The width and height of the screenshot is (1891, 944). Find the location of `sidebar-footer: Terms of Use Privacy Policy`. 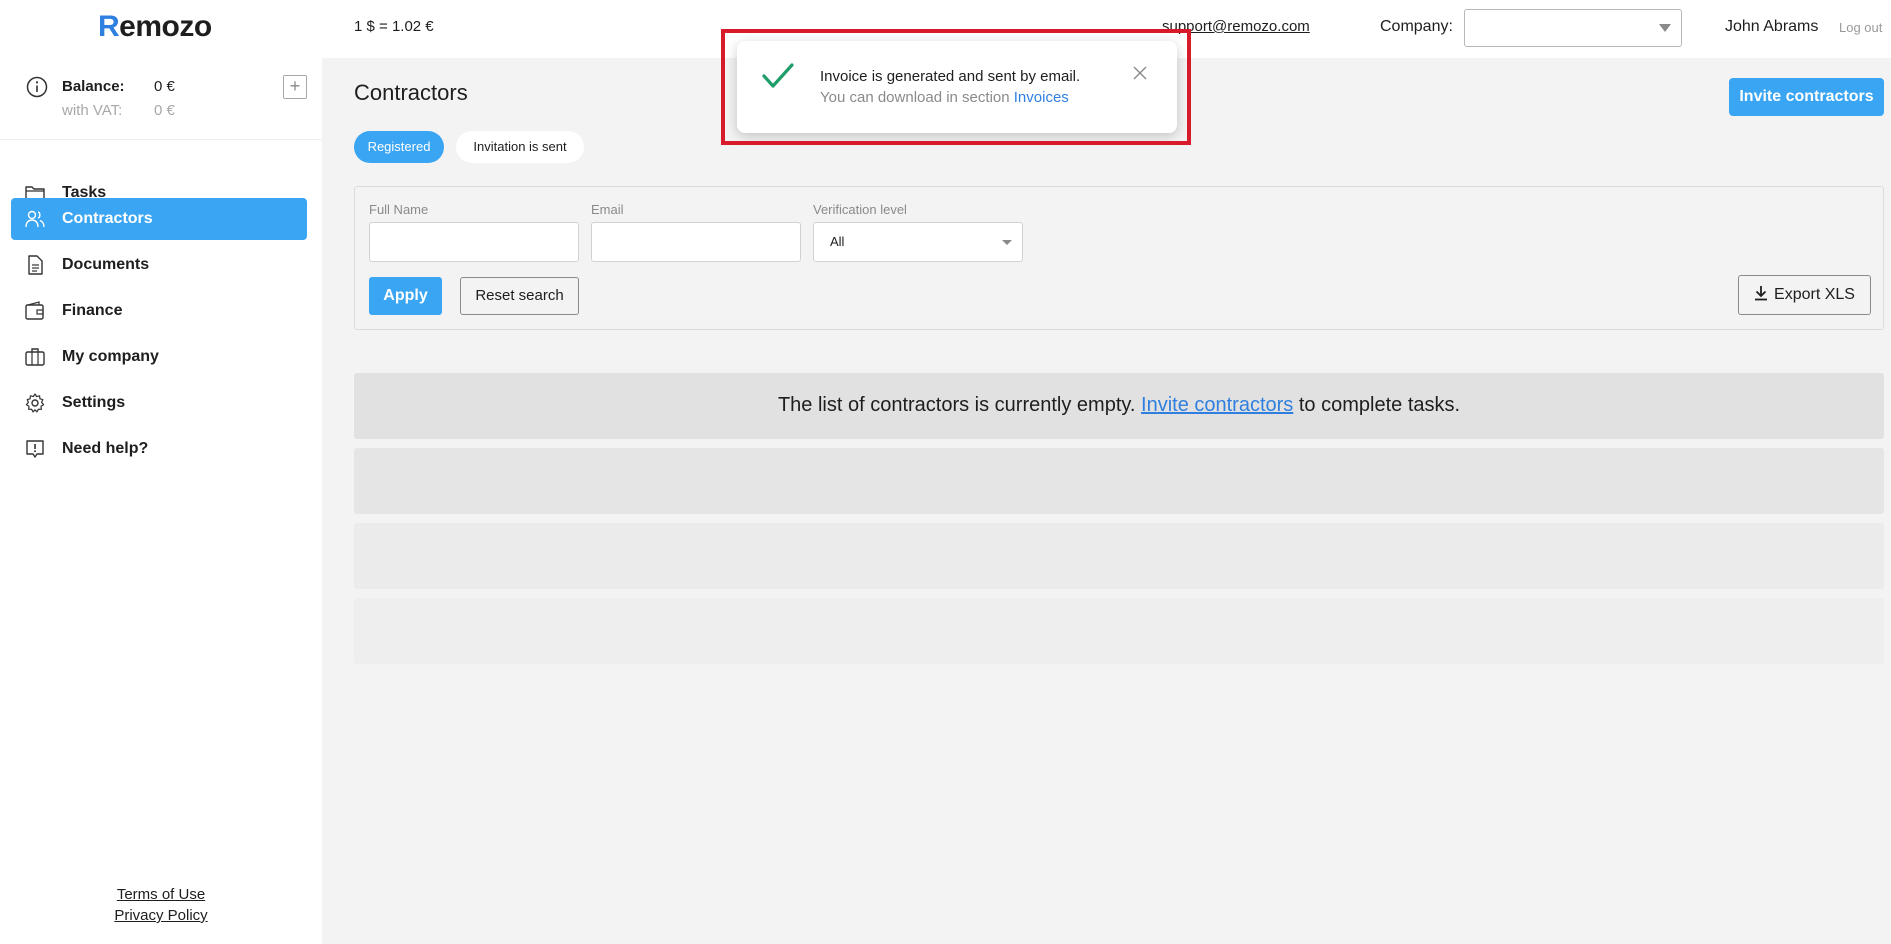

sidebar-footer: Terms of Use Privacy Policy is located at coordinates (161, 905).